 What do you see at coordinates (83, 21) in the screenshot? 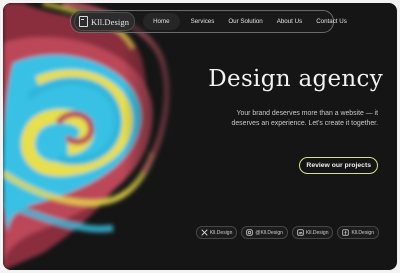
I see `document-icon` at bounding box center [83, 21].